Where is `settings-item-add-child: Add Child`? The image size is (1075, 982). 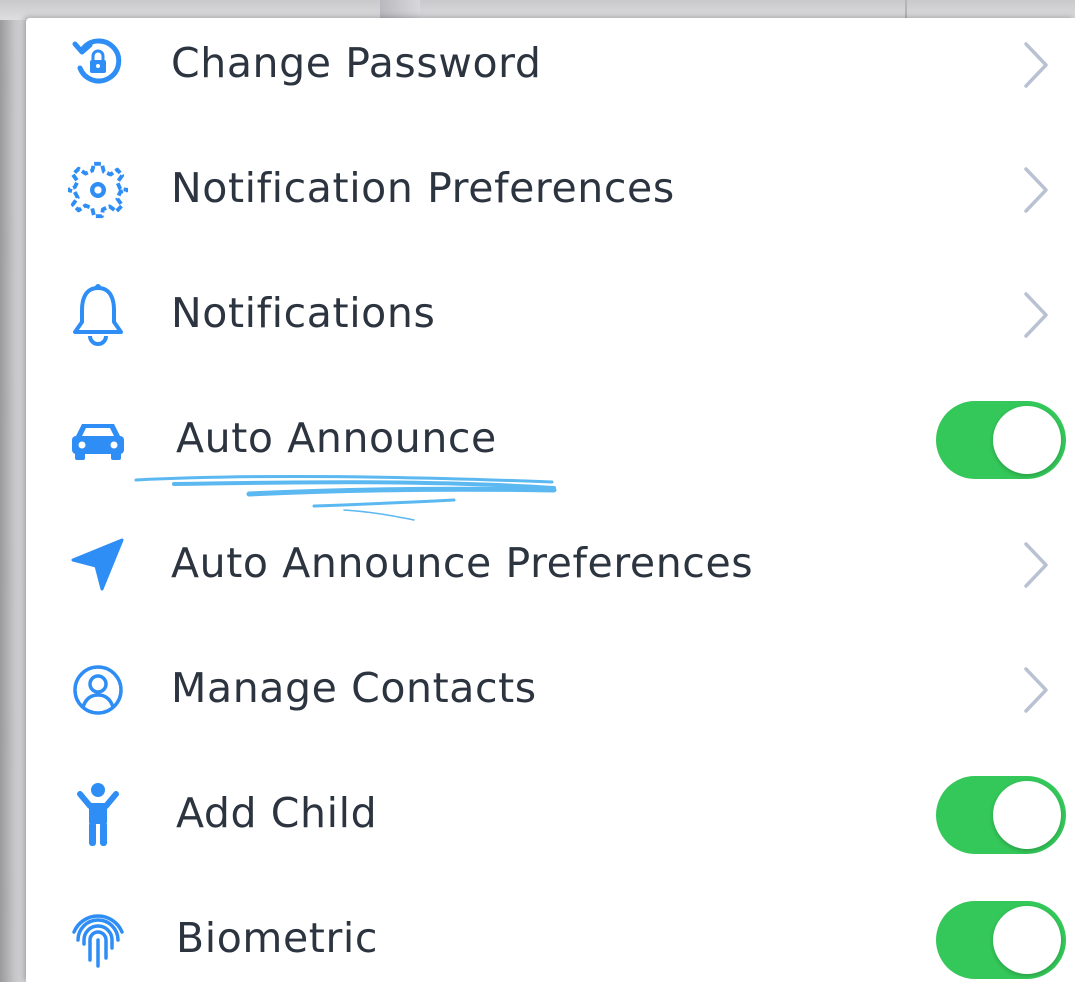 settings-item-add-child: Add Child is located at coordinates (550, 818).